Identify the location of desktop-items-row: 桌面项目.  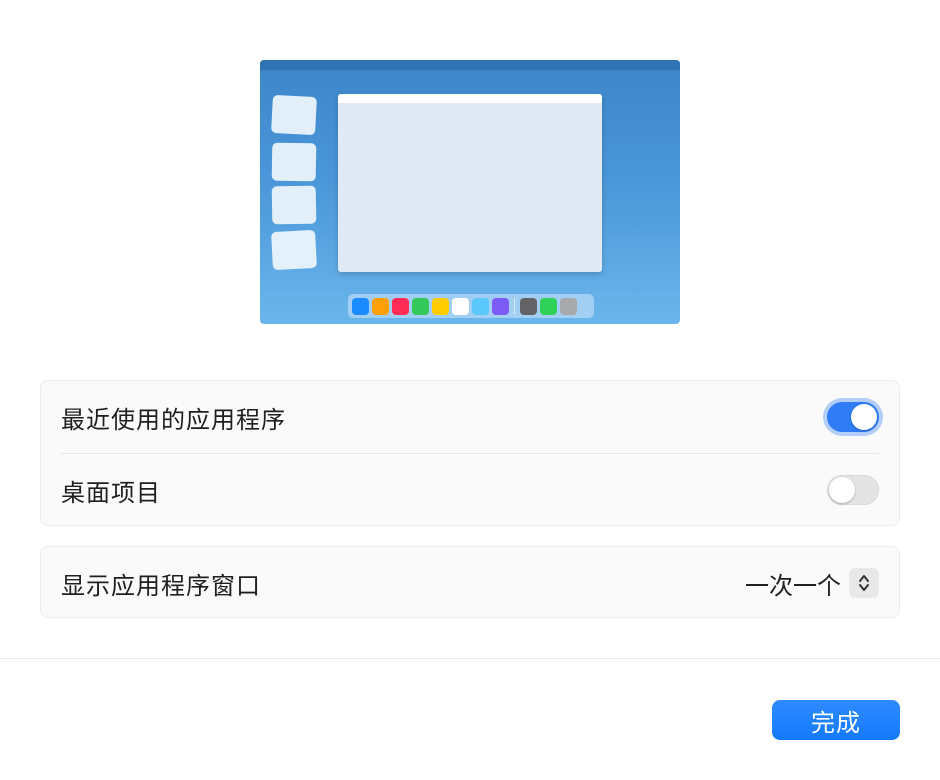
(470, 490).